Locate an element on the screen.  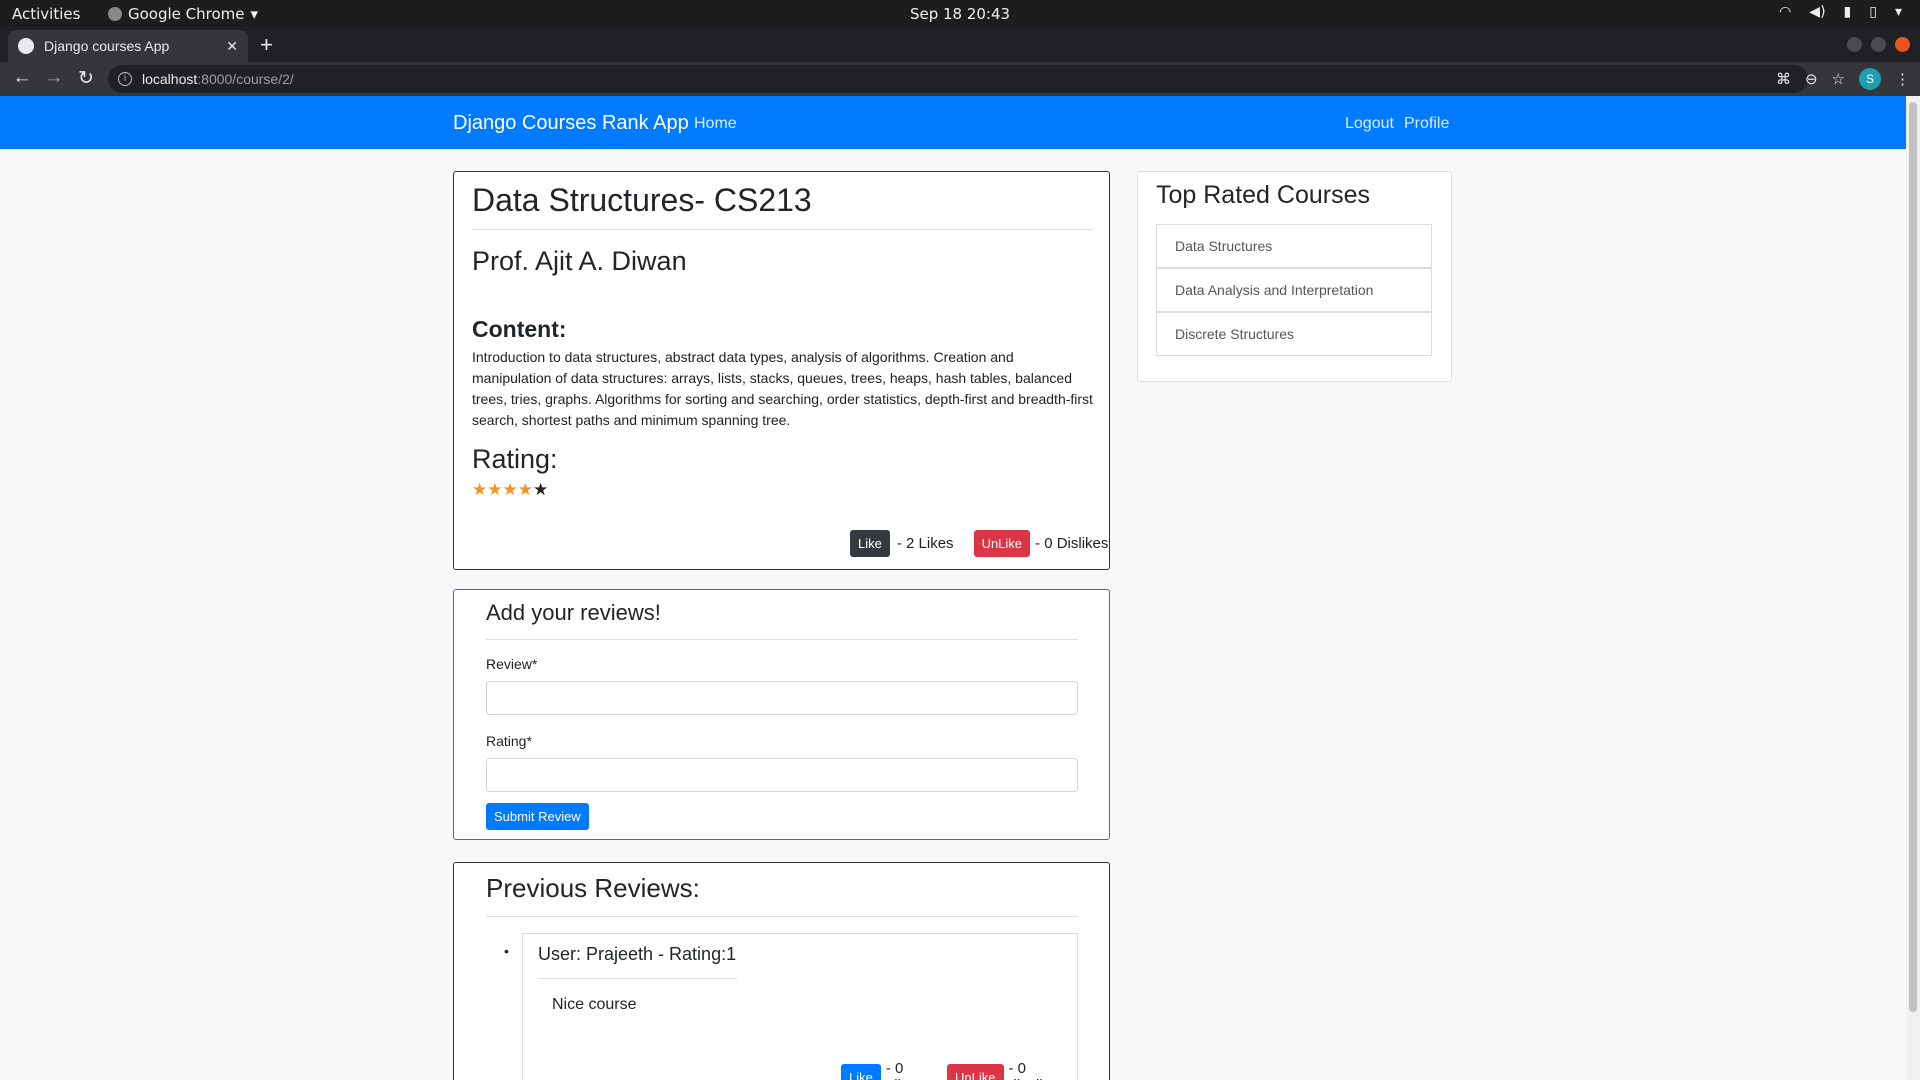
globe-icon is located at coordinates (26, 46).